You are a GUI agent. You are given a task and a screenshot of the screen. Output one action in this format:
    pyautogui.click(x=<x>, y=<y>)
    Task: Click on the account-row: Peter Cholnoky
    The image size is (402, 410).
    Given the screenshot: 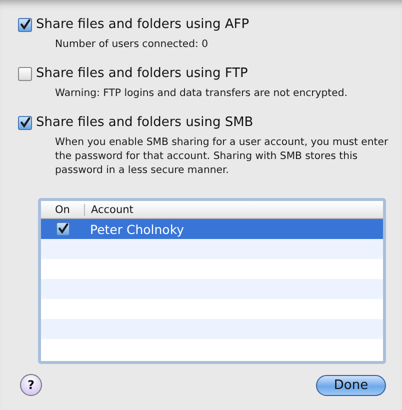 What is the action you would take?
    pyautogui.click(x=212, y=229)
    